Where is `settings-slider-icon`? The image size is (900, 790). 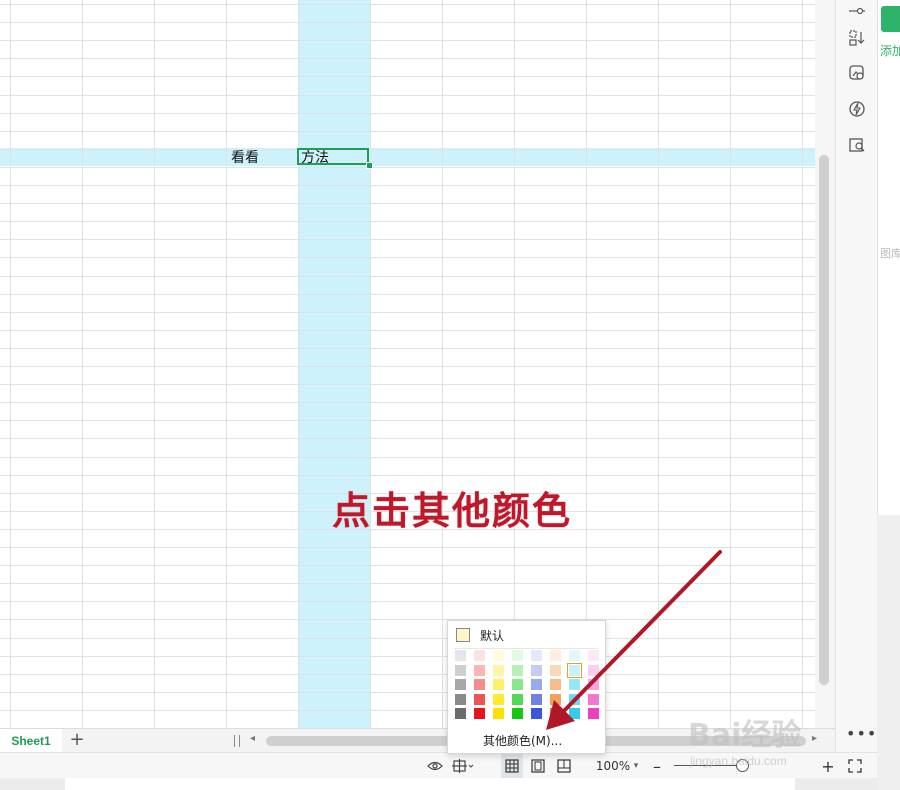 settings-slider-icon is located at coordinates (857, 11).